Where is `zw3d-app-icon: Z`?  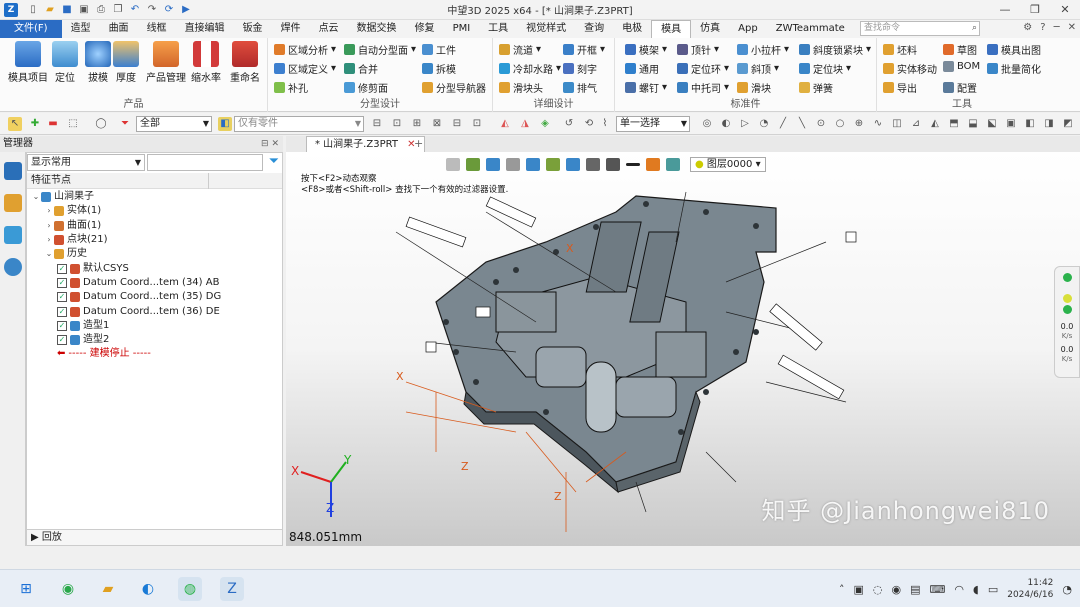
zw3d-app-icon: Z is located at coordinates (232, 589).